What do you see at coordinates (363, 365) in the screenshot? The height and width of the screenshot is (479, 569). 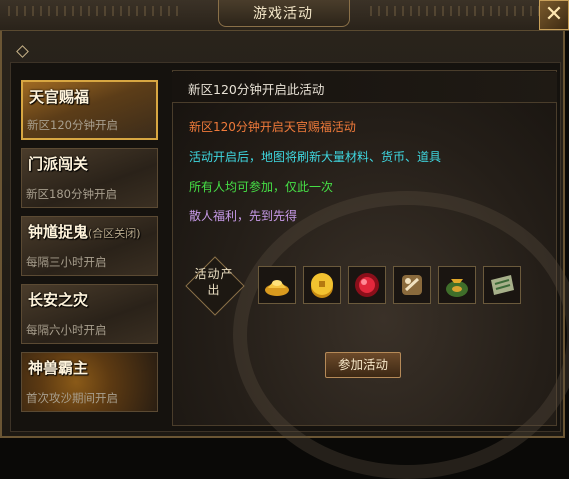 I see `join-activity-button: 参加活动` at bounding box center [363, 365].